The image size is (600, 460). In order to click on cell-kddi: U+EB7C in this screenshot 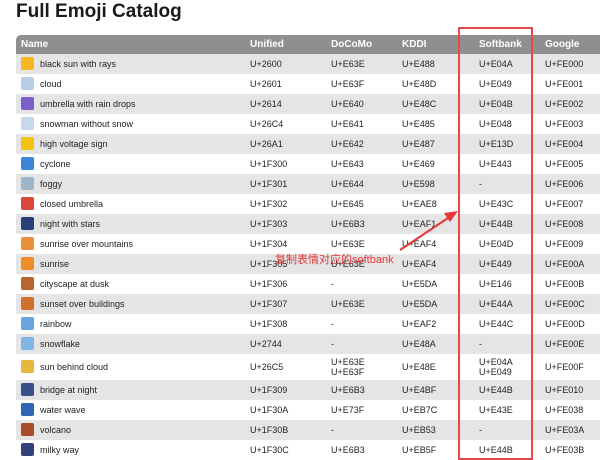, I will do `click(431, 410)`.